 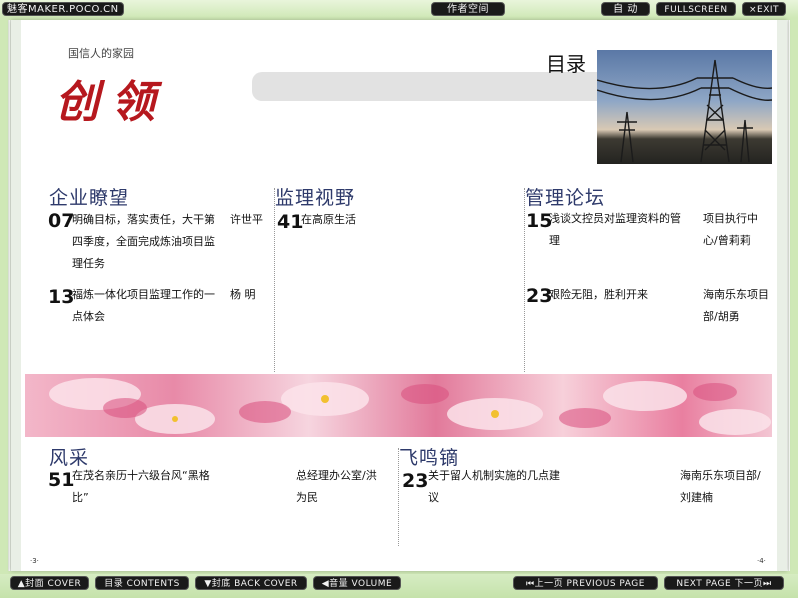 I want to click on toc-entry-author: 许世平, so click(x=246, y=219).